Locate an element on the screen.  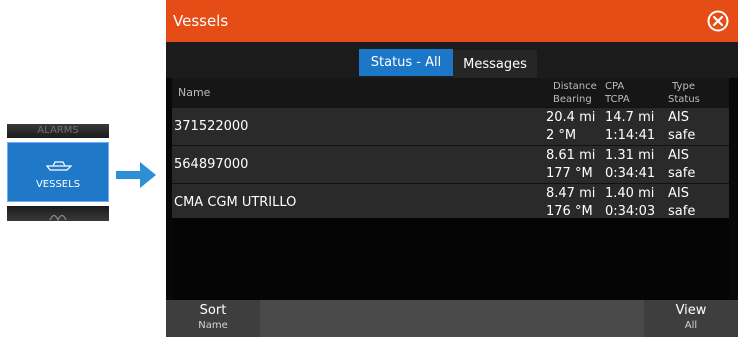
tab-bar: Status - All Messages is located at coordinates (452, 60).